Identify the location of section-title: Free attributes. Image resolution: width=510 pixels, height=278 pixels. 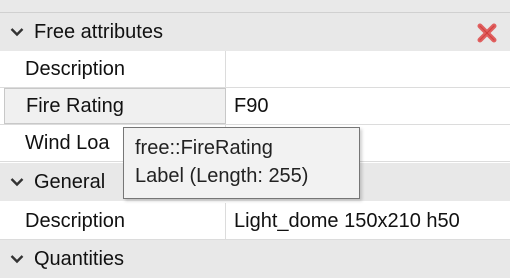
(98, 31).